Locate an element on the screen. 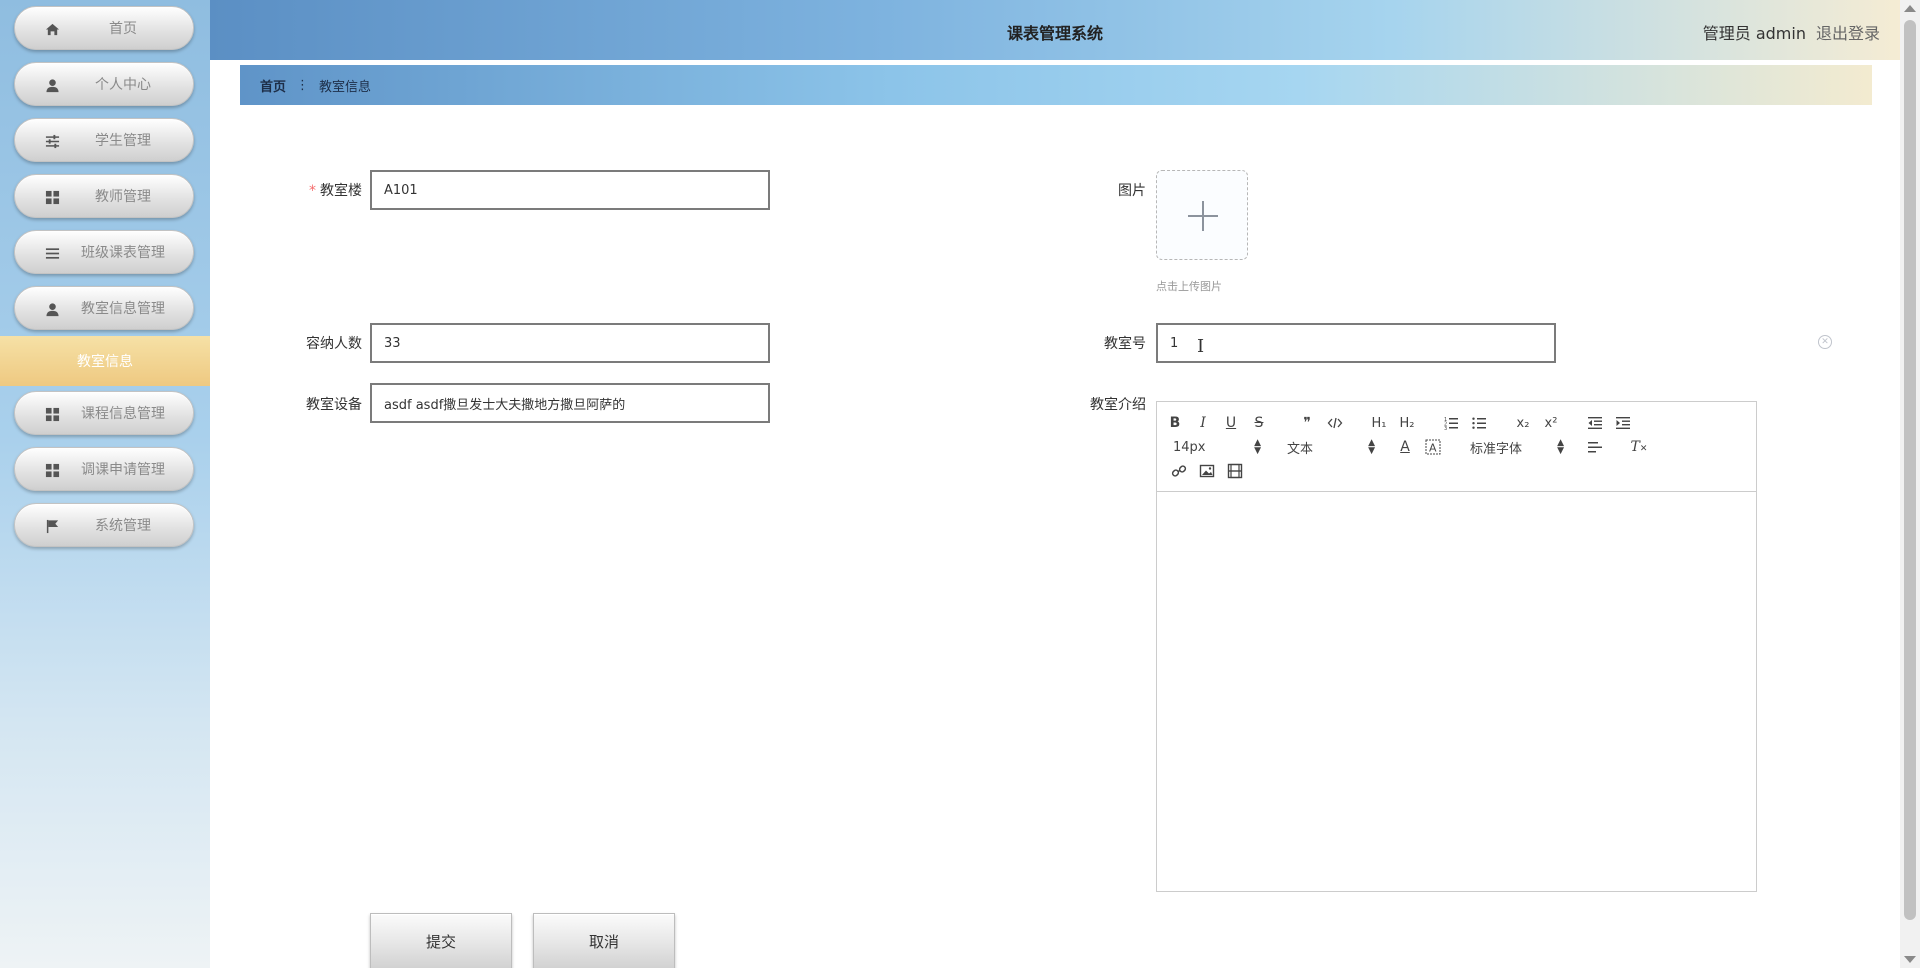 The width and height of the screenshot is (1920, 968). upload-tip: 点击上传图片 is located at coordinates (1189, 286).